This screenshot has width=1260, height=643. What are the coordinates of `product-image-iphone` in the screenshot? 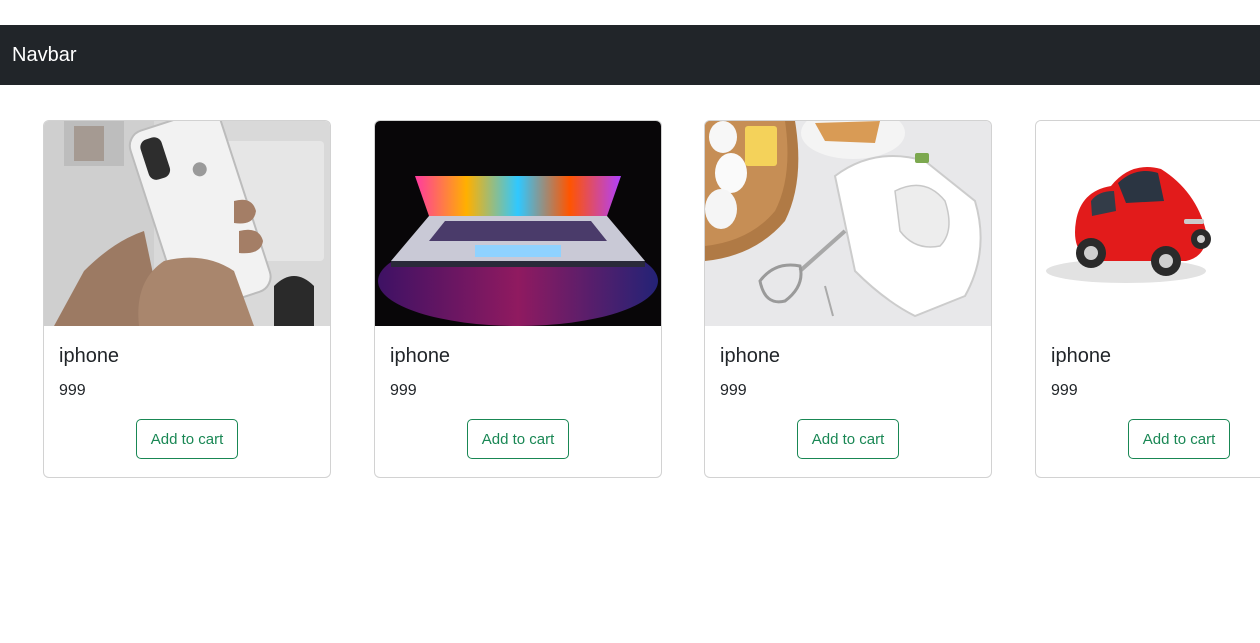 It's located at (187, 223).